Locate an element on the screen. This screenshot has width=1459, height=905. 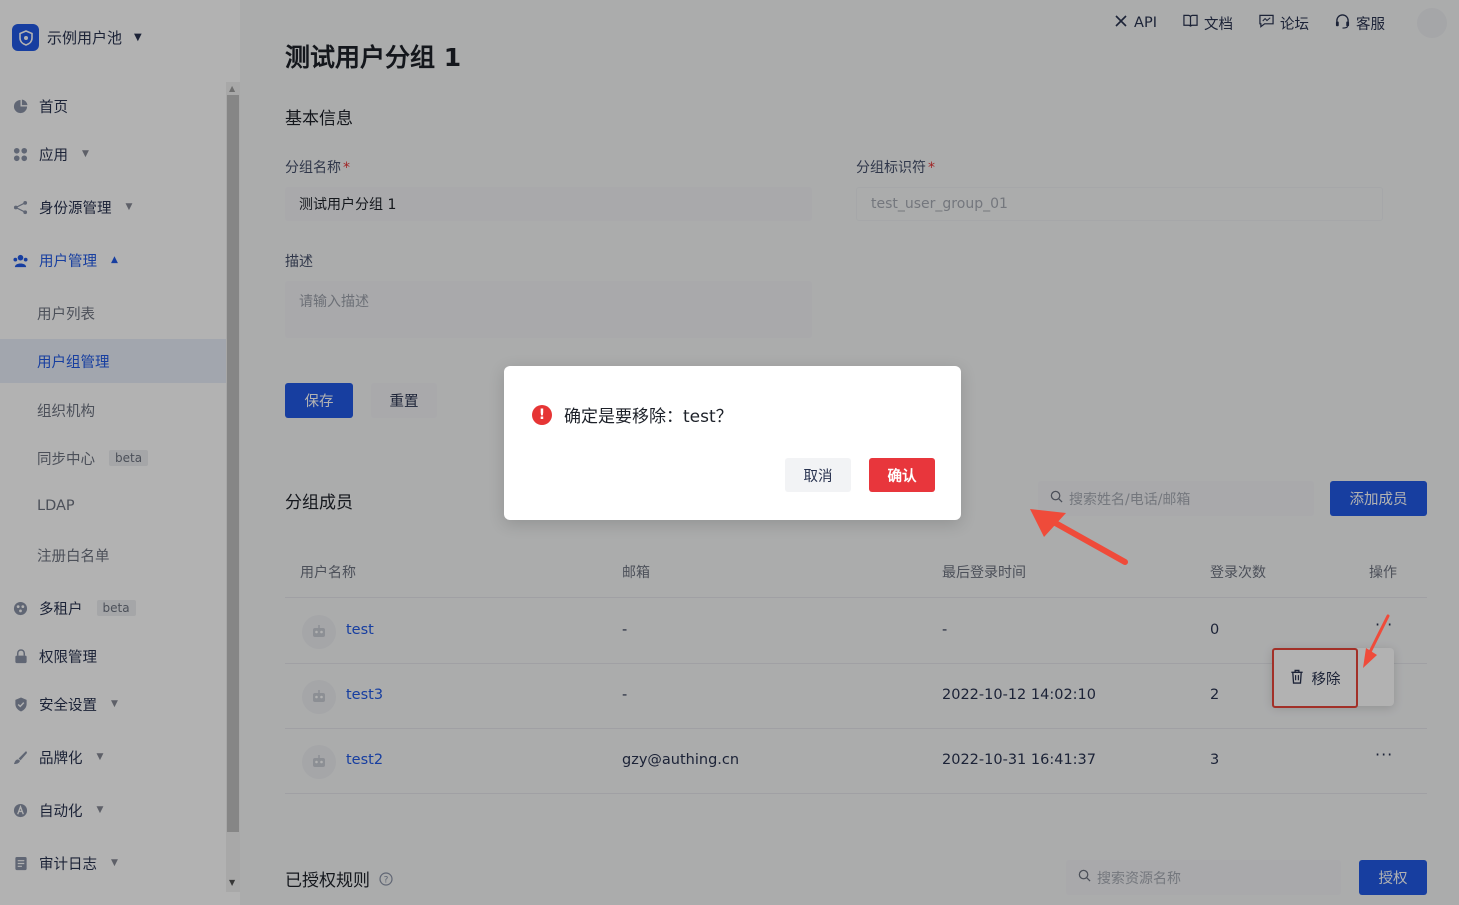
confirm-button: 确认 is located at coordinates (902, 475).